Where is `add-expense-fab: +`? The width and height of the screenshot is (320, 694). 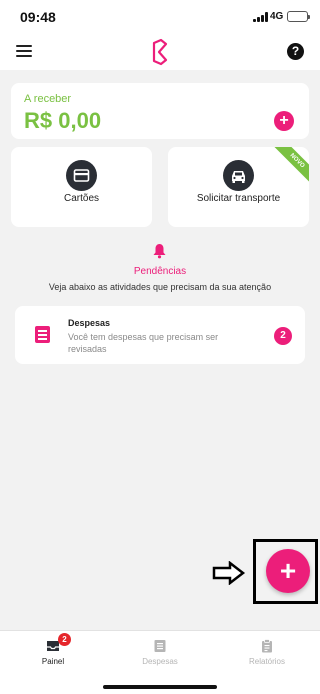 add-expense-fab: + is located at coordinates (288, 571).